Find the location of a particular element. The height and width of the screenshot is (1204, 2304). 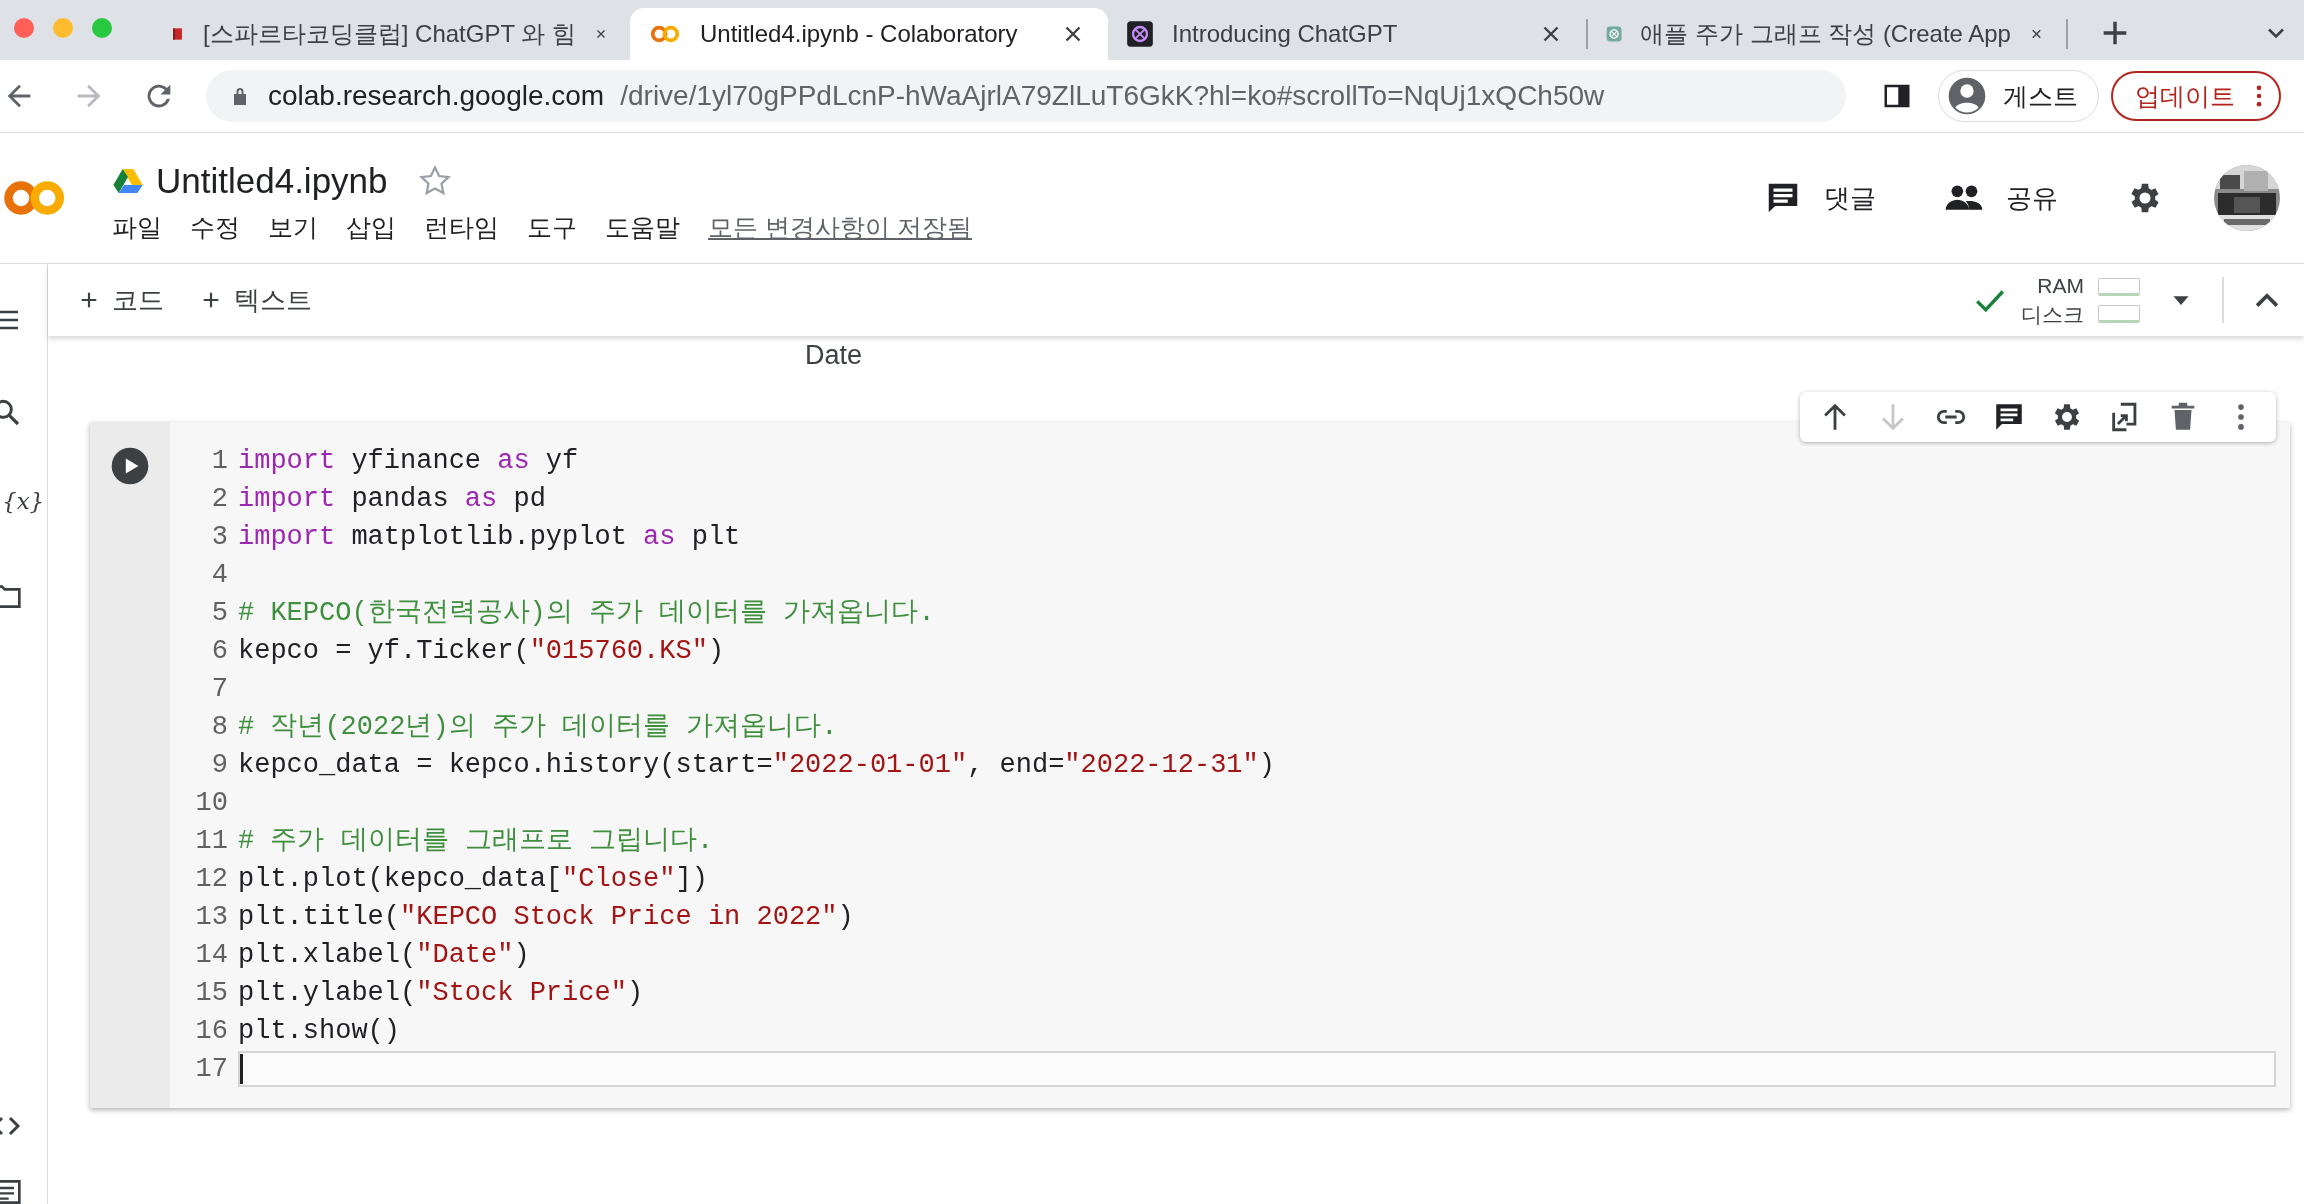

browser-tab: [스파르타코딩클럽] ChatGPT 와 힘 is located at coordinates (391, 34).